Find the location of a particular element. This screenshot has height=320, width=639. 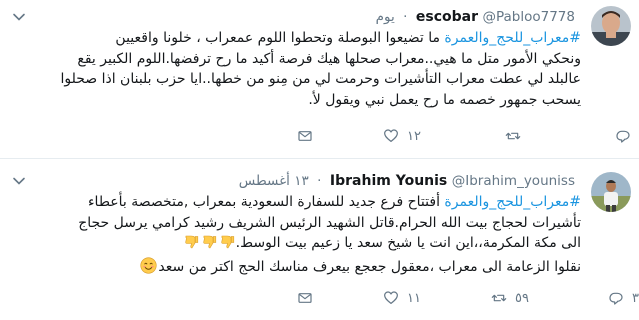

display-name: escobar is located at coordinates (447, 17).